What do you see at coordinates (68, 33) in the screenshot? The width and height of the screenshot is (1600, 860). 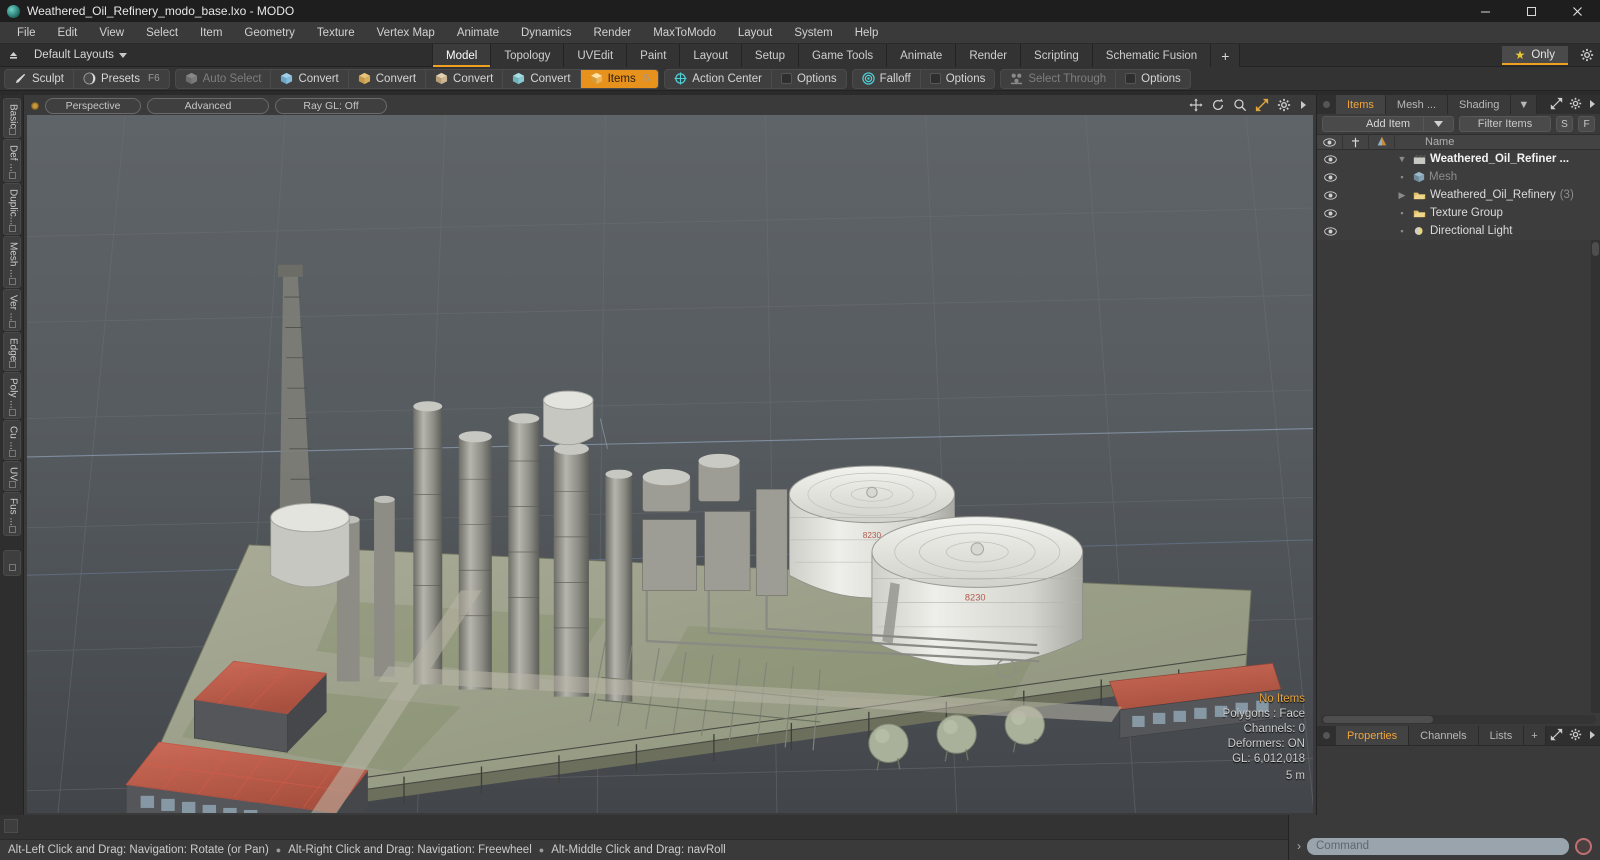 I see `menu-edit: Edit` at bounding box center [68, 33].